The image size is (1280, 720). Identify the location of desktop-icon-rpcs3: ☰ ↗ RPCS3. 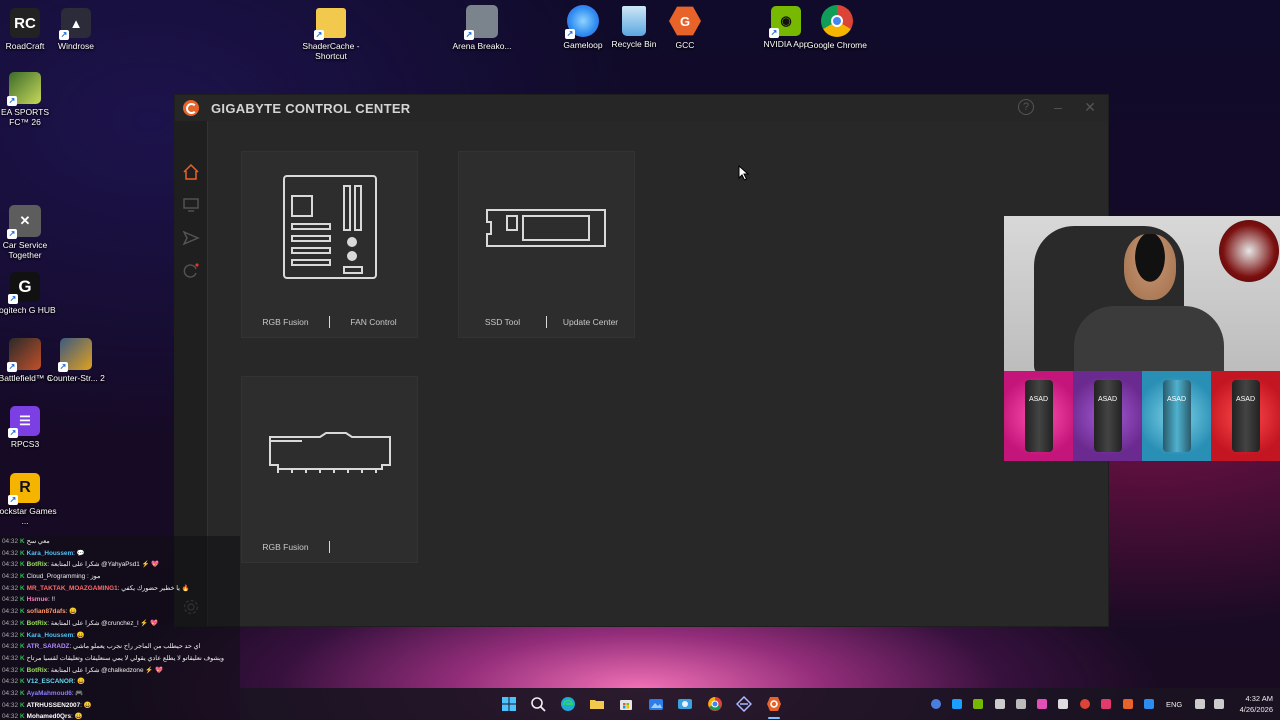
(29, 427).